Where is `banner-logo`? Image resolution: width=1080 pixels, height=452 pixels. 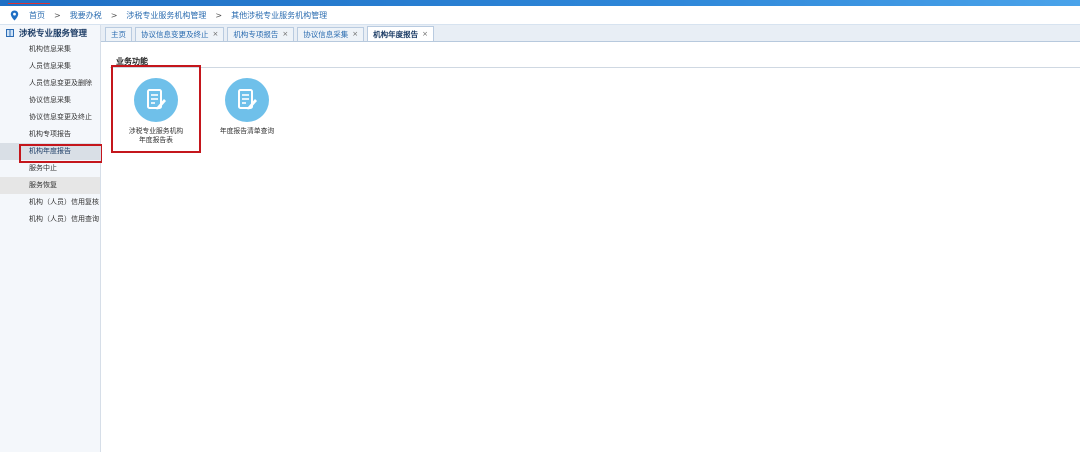 banner-logo is located at coordinates (29, 2).